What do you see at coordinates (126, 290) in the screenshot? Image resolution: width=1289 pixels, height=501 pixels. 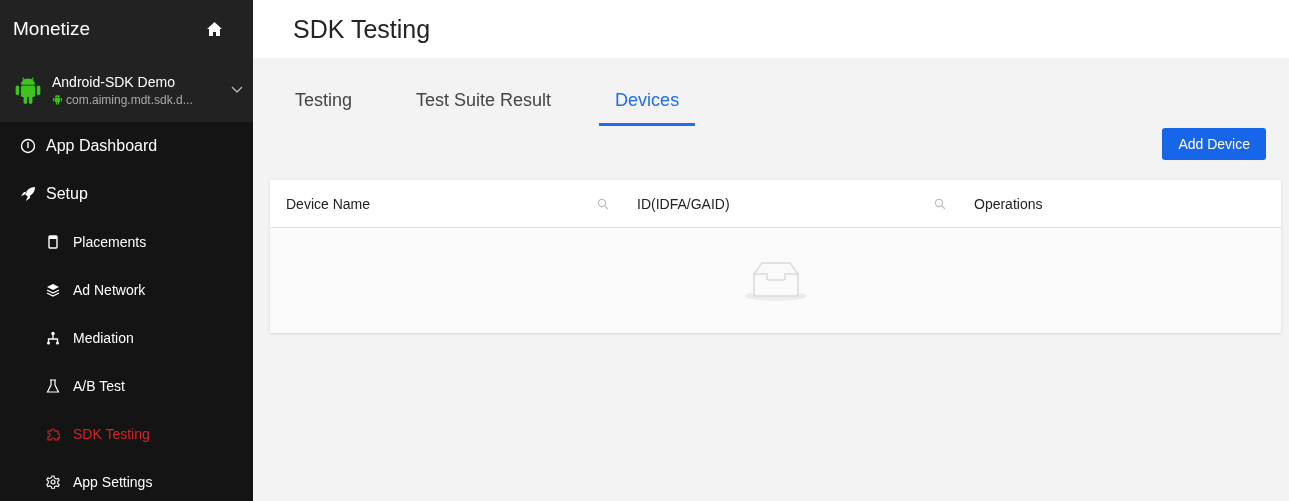 I see `nav-item: Ad Network` at bounding box center [126, 290].